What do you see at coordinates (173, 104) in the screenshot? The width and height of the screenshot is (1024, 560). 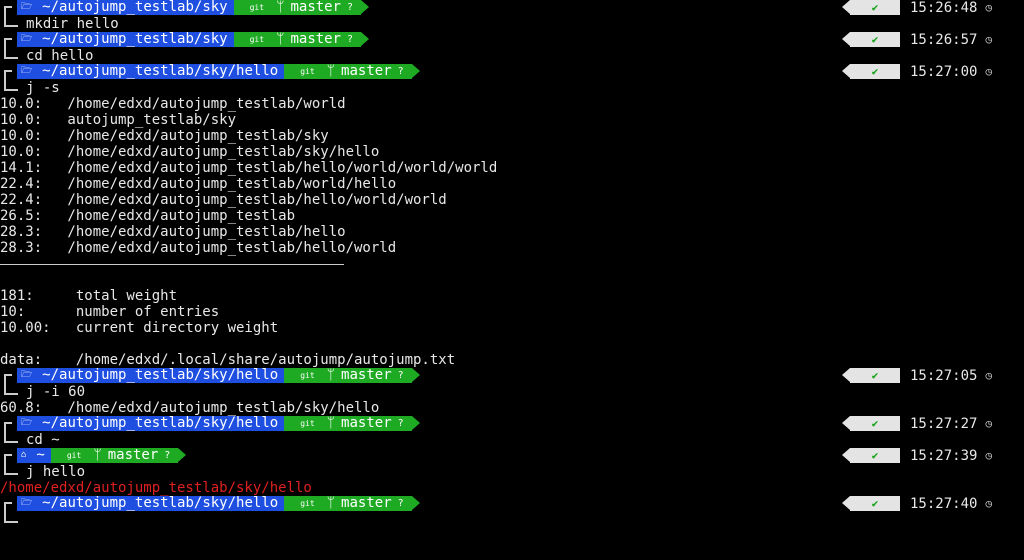 I see `output-row: 10.0: /home/edxd/autojump_testlab/world` at bounding box center [173, 104].